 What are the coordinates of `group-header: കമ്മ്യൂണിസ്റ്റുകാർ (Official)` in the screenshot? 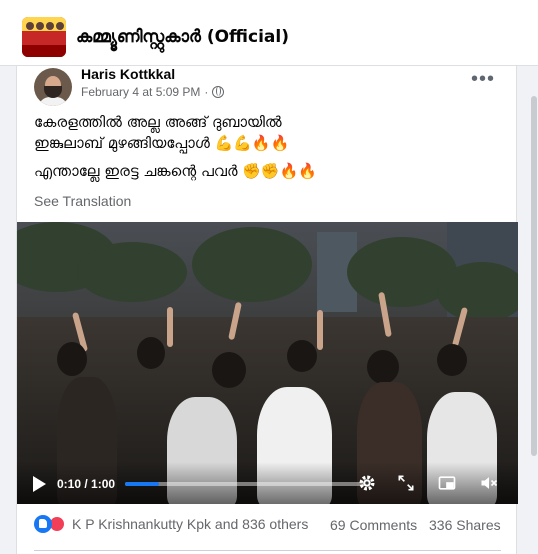 It's located at (269, 33).